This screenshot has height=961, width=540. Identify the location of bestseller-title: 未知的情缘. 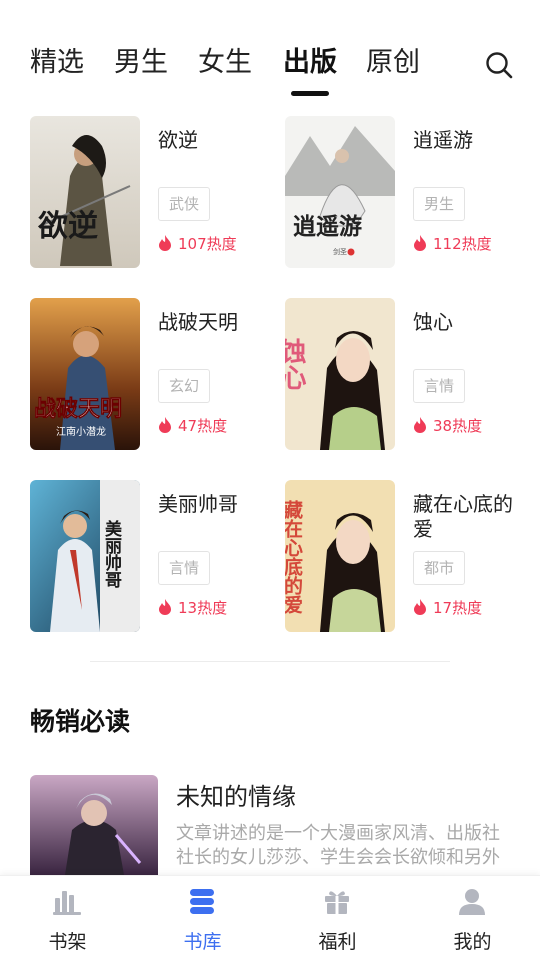
(236, 794).